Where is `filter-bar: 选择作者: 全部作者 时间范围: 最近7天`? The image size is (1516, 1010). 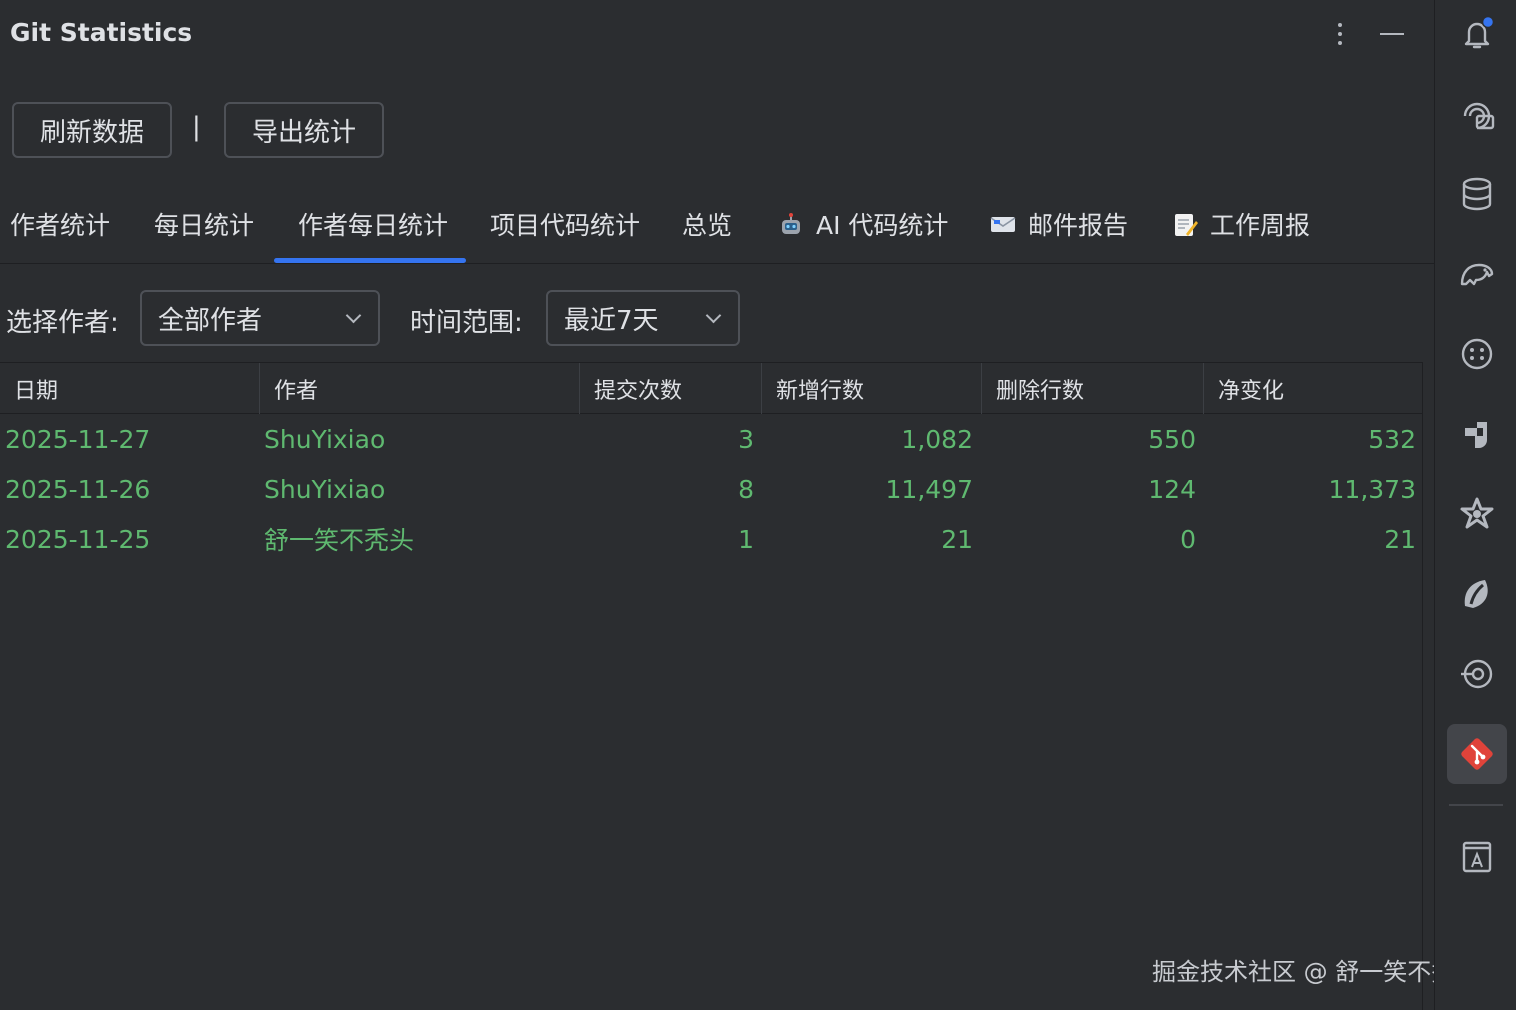
filter-bar: 选择作者: 全部作者 时间范围: 最近7天 is located at coordinates (400, 318).